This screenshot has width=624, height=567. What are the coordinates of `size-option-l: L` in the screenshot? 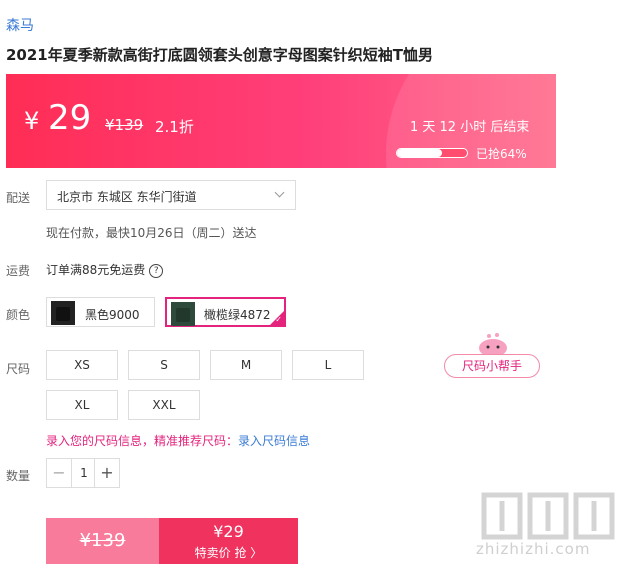 It's located at (328, 365).